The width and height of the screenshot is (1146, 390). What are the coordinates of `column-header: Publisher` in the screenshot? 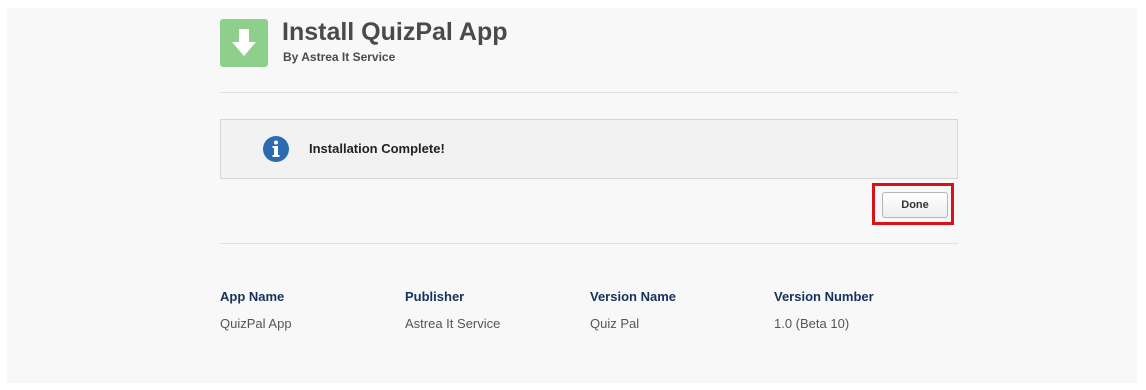 It's located at (452, 298).